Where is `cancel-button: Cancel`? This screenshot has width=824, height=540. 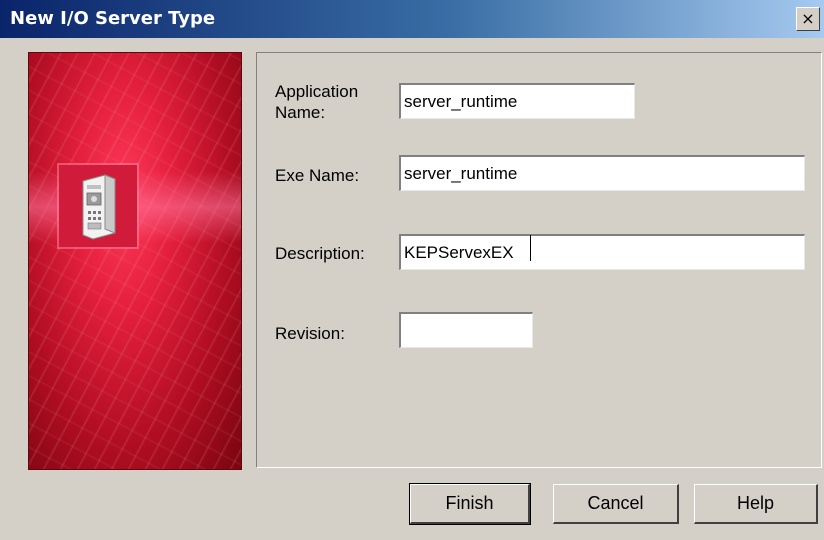
cancel-button: Cancel is located at coordinates (616, 504).